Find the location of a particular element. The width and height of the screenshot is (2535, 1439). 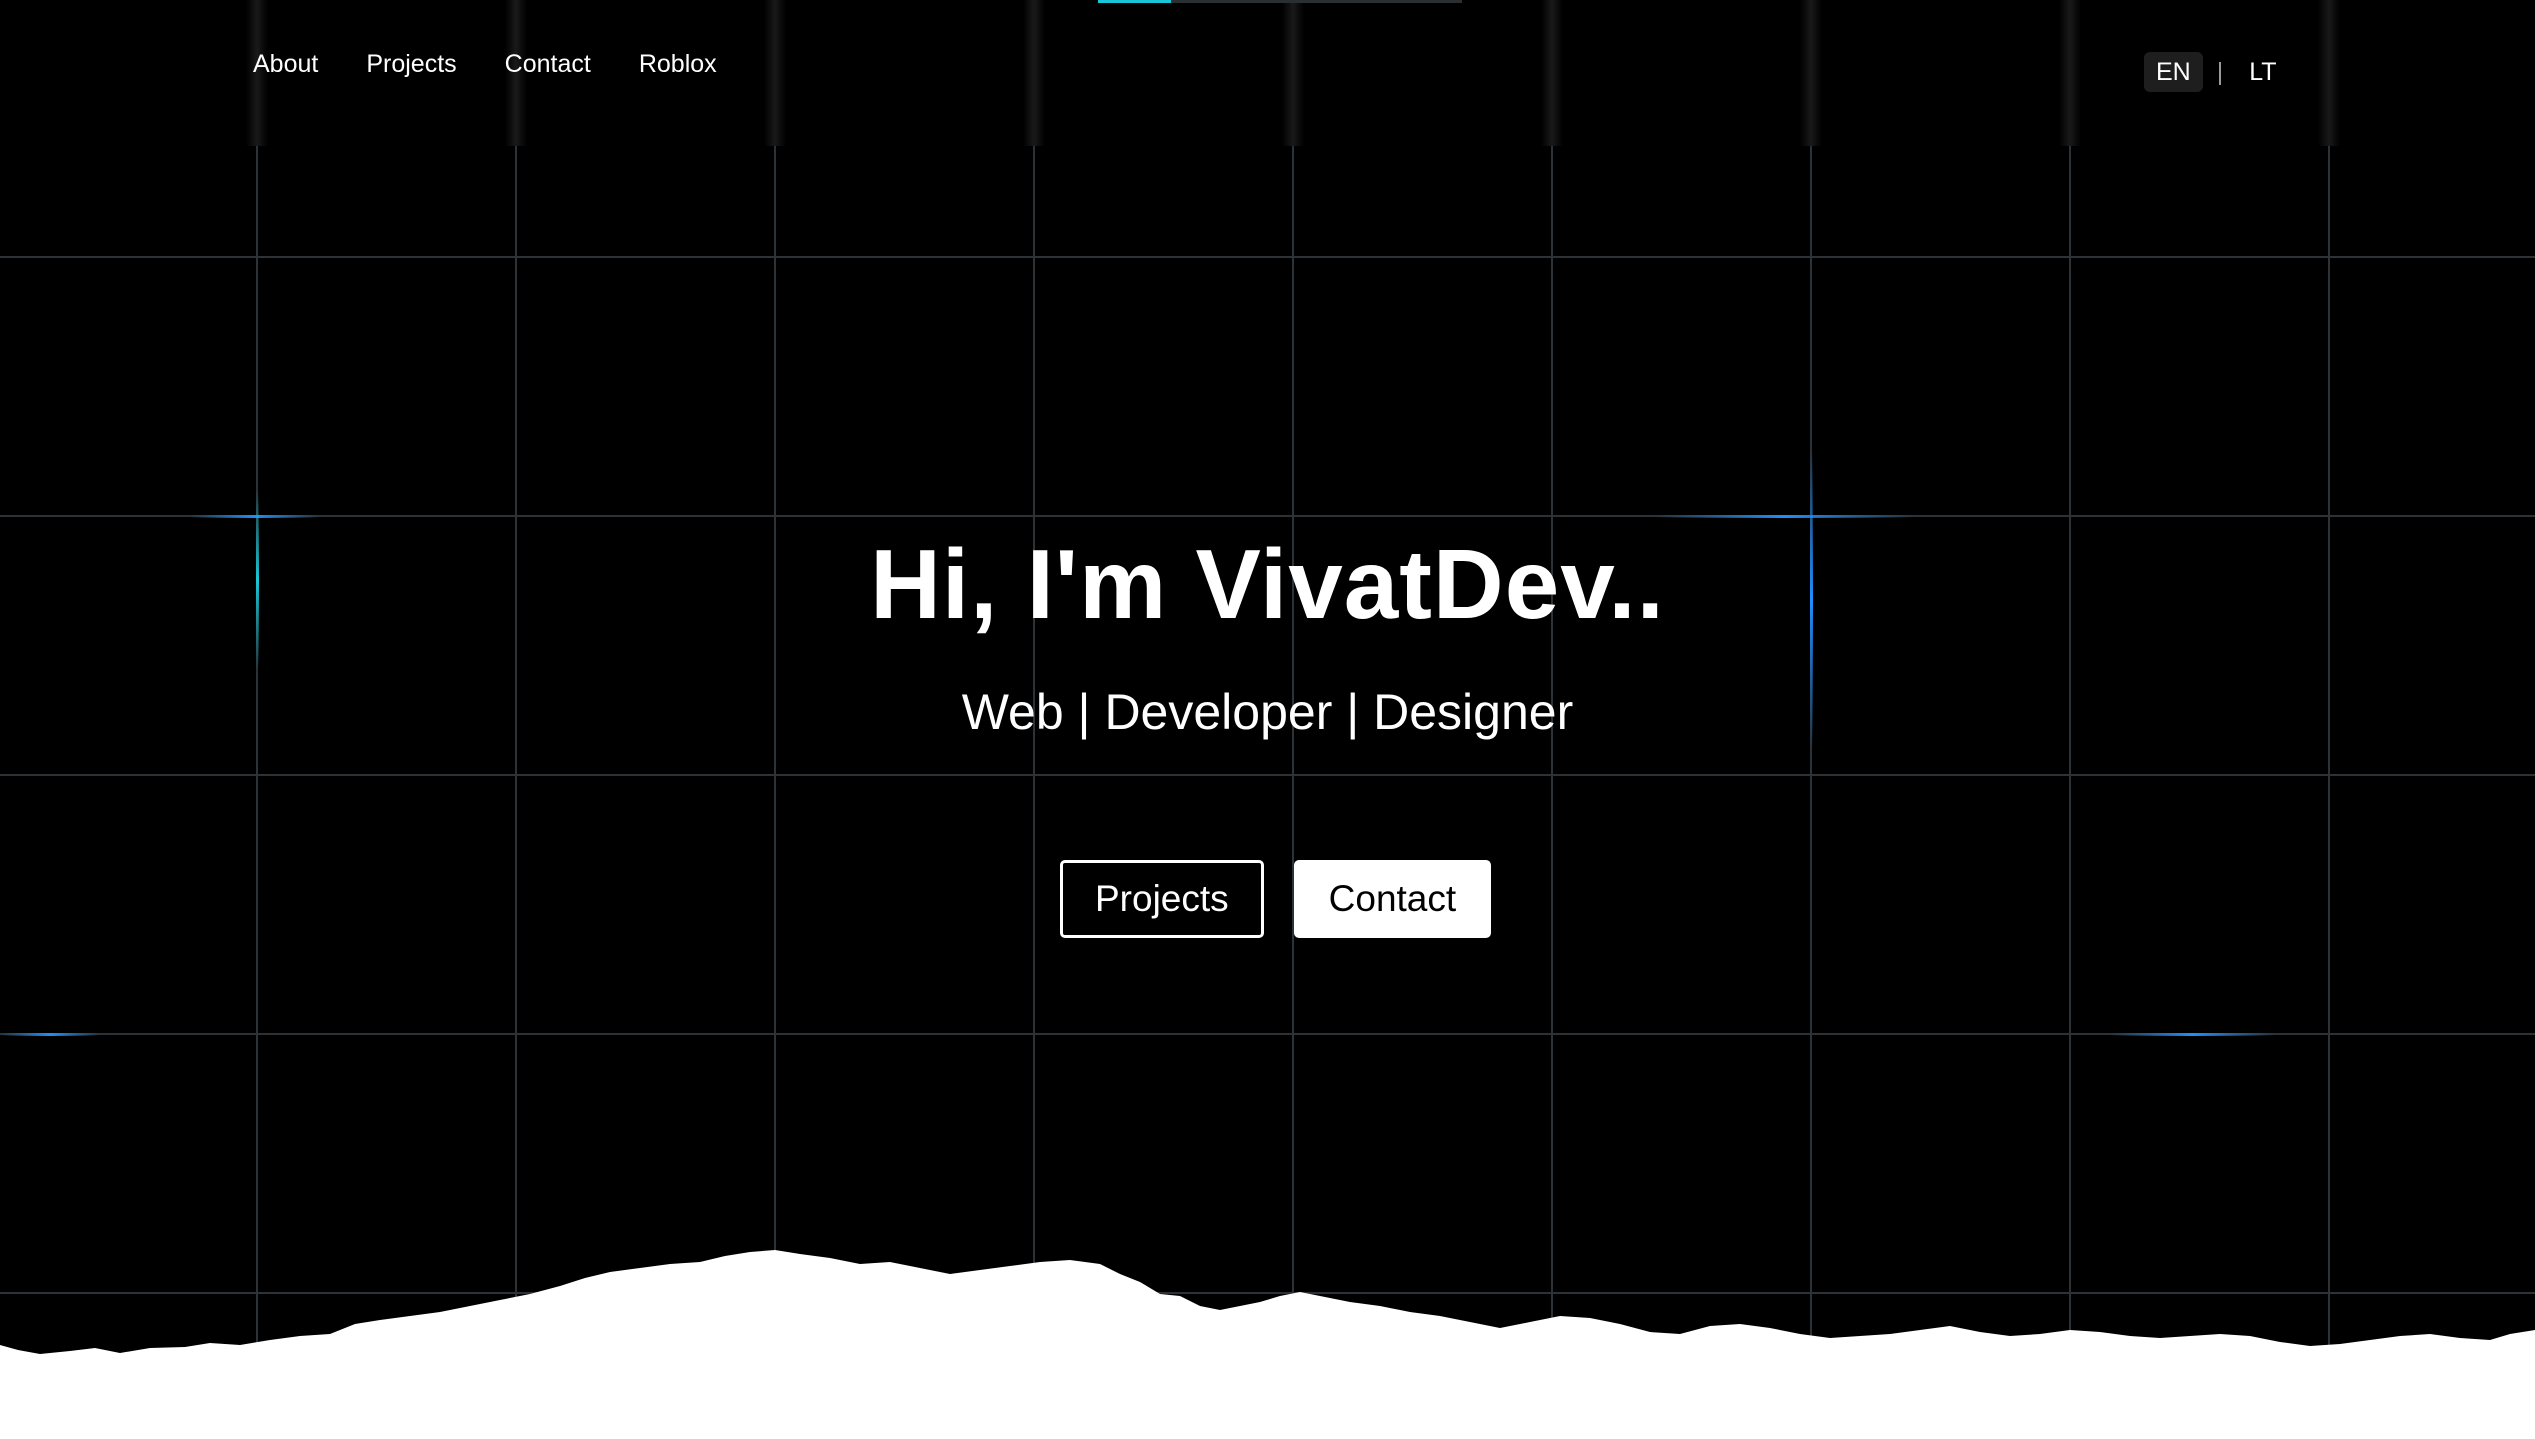

language-option-lt: LT is located at coordinates (2262, 72).